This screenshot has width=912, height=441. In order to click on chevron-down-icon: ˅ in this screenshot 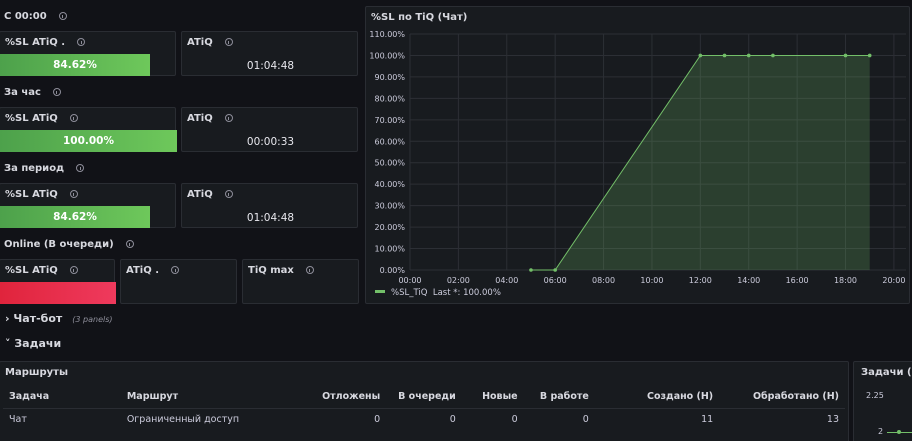, I will do `click(8, 343)`.